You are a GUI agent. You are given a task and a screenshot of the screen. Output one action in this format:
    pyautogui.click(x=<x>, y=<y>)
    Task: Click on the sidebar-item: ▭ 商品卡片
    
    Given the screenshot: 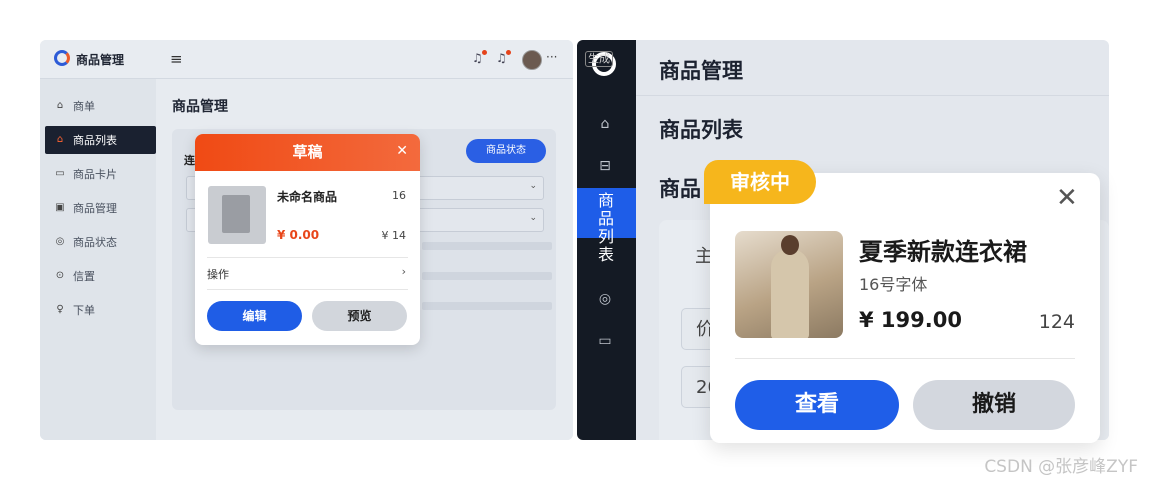 What is the action you would take?
    pyautogui.click(x=100, y=174)
    